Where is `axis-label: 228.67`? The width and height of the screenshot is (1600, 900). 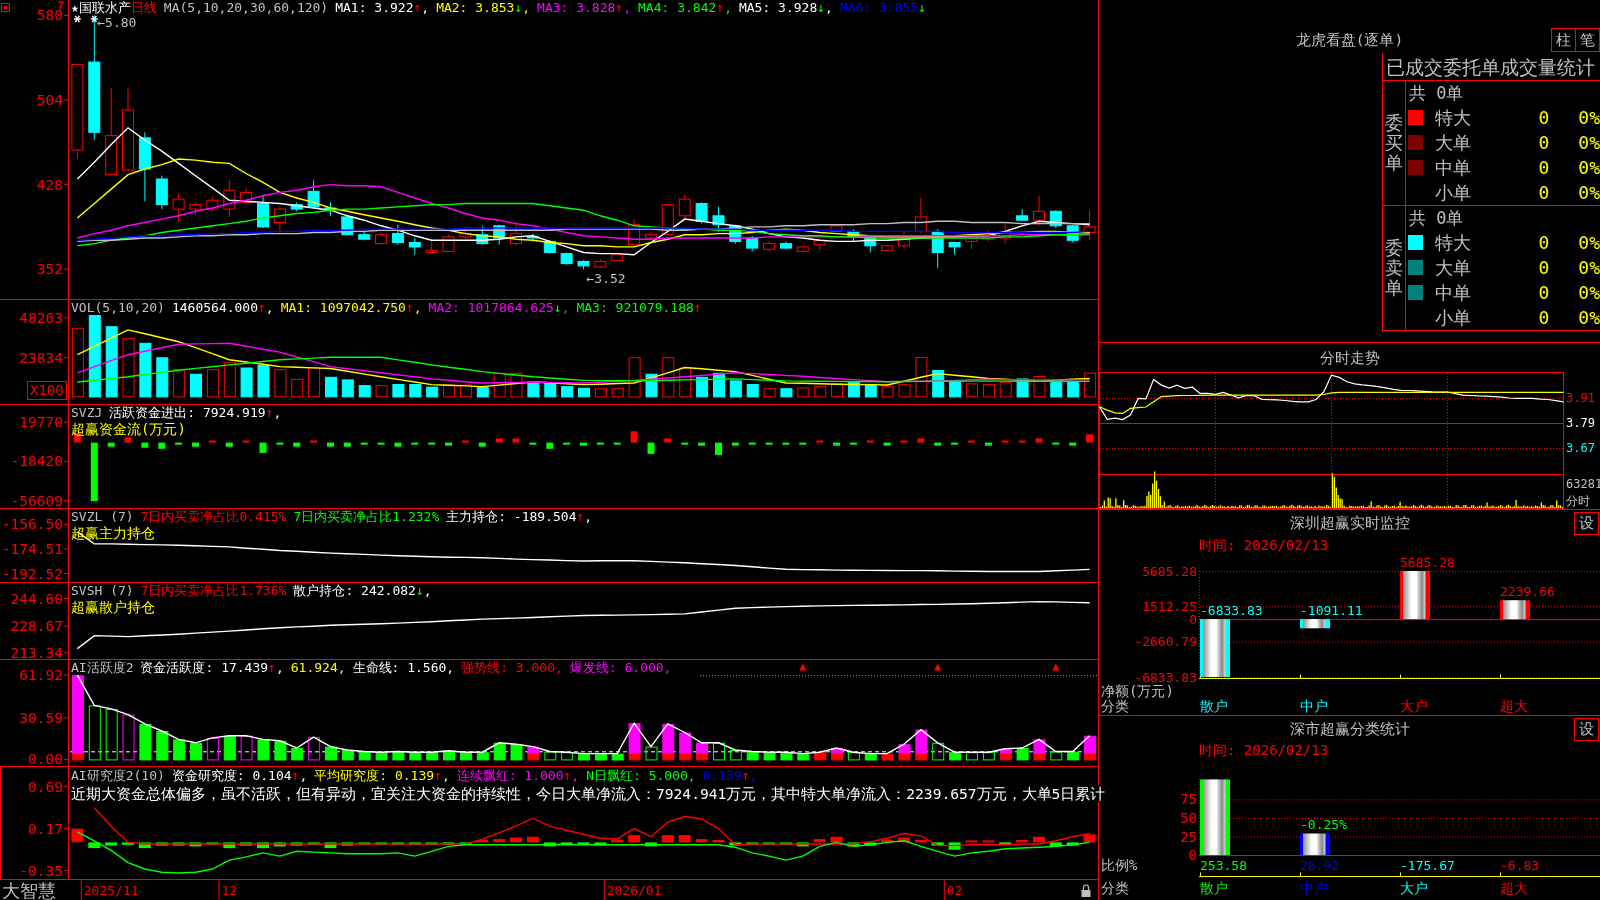 axis-label: 228.67 is located at coordinates (36, 626).